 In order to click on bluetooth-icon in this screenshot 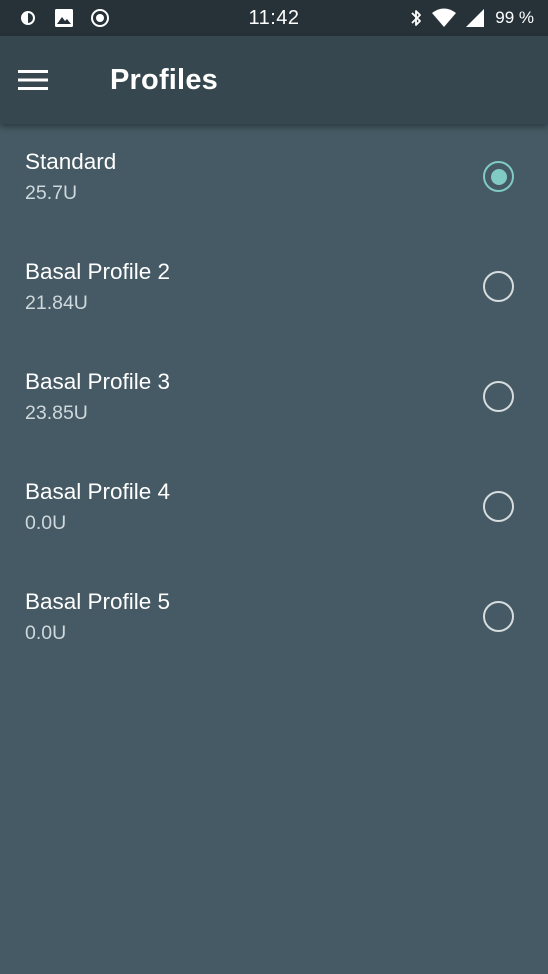, I will do `click(416, 18)`.